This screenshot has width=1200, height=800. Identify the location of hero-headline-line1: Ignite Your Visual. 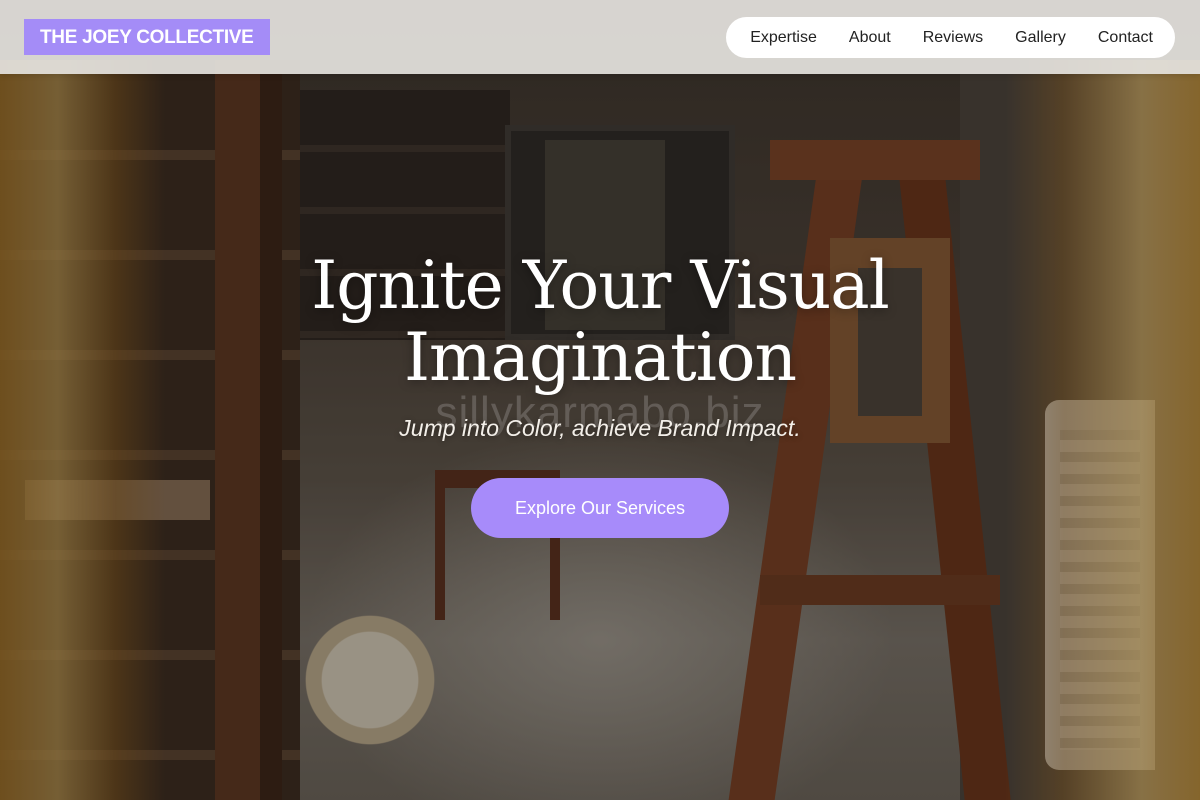
(600, 285).